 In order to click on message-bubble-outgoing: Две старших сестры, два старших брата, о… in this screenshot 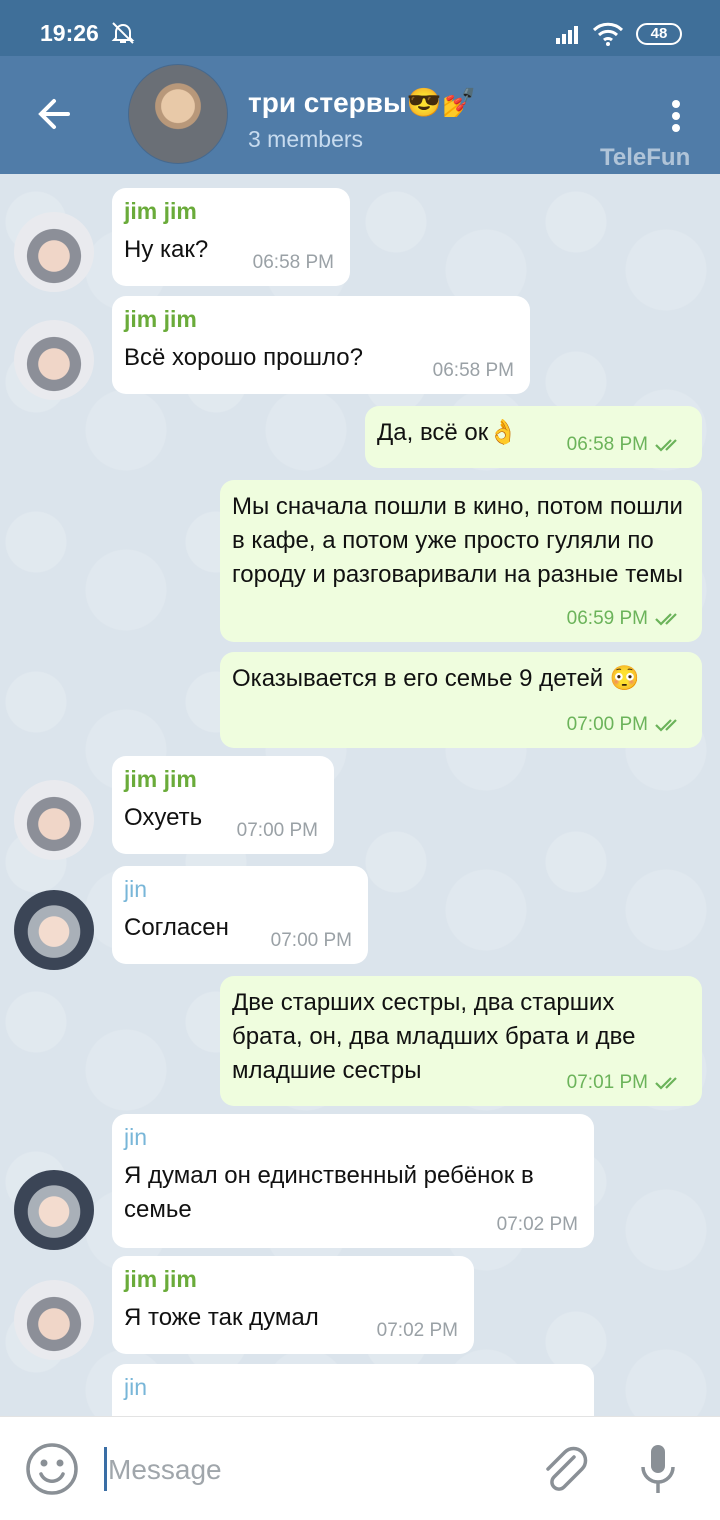, I will do `click(461, 1041)`.